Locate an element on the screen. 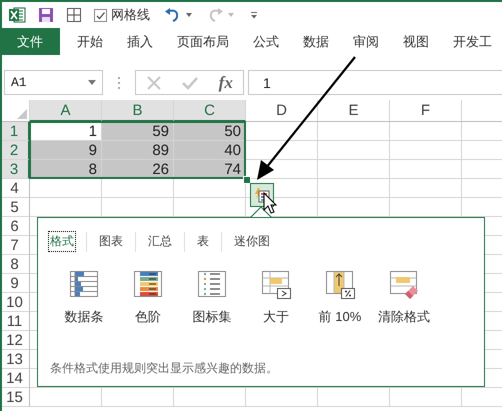 The image size is (502, 411). format-option: 清除格式 is located at coordinates (404, 298).